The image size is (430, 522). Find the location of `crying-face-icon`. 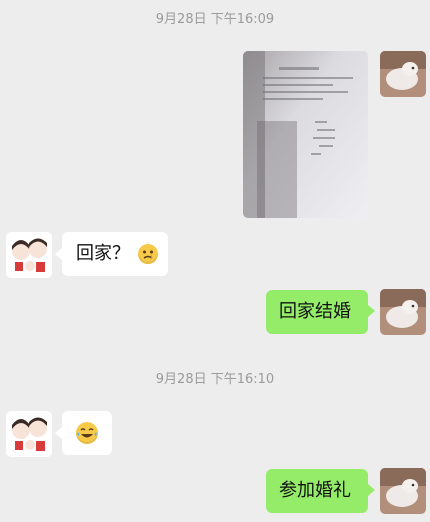

crying-face-icon is located at coordinates (148, 254).